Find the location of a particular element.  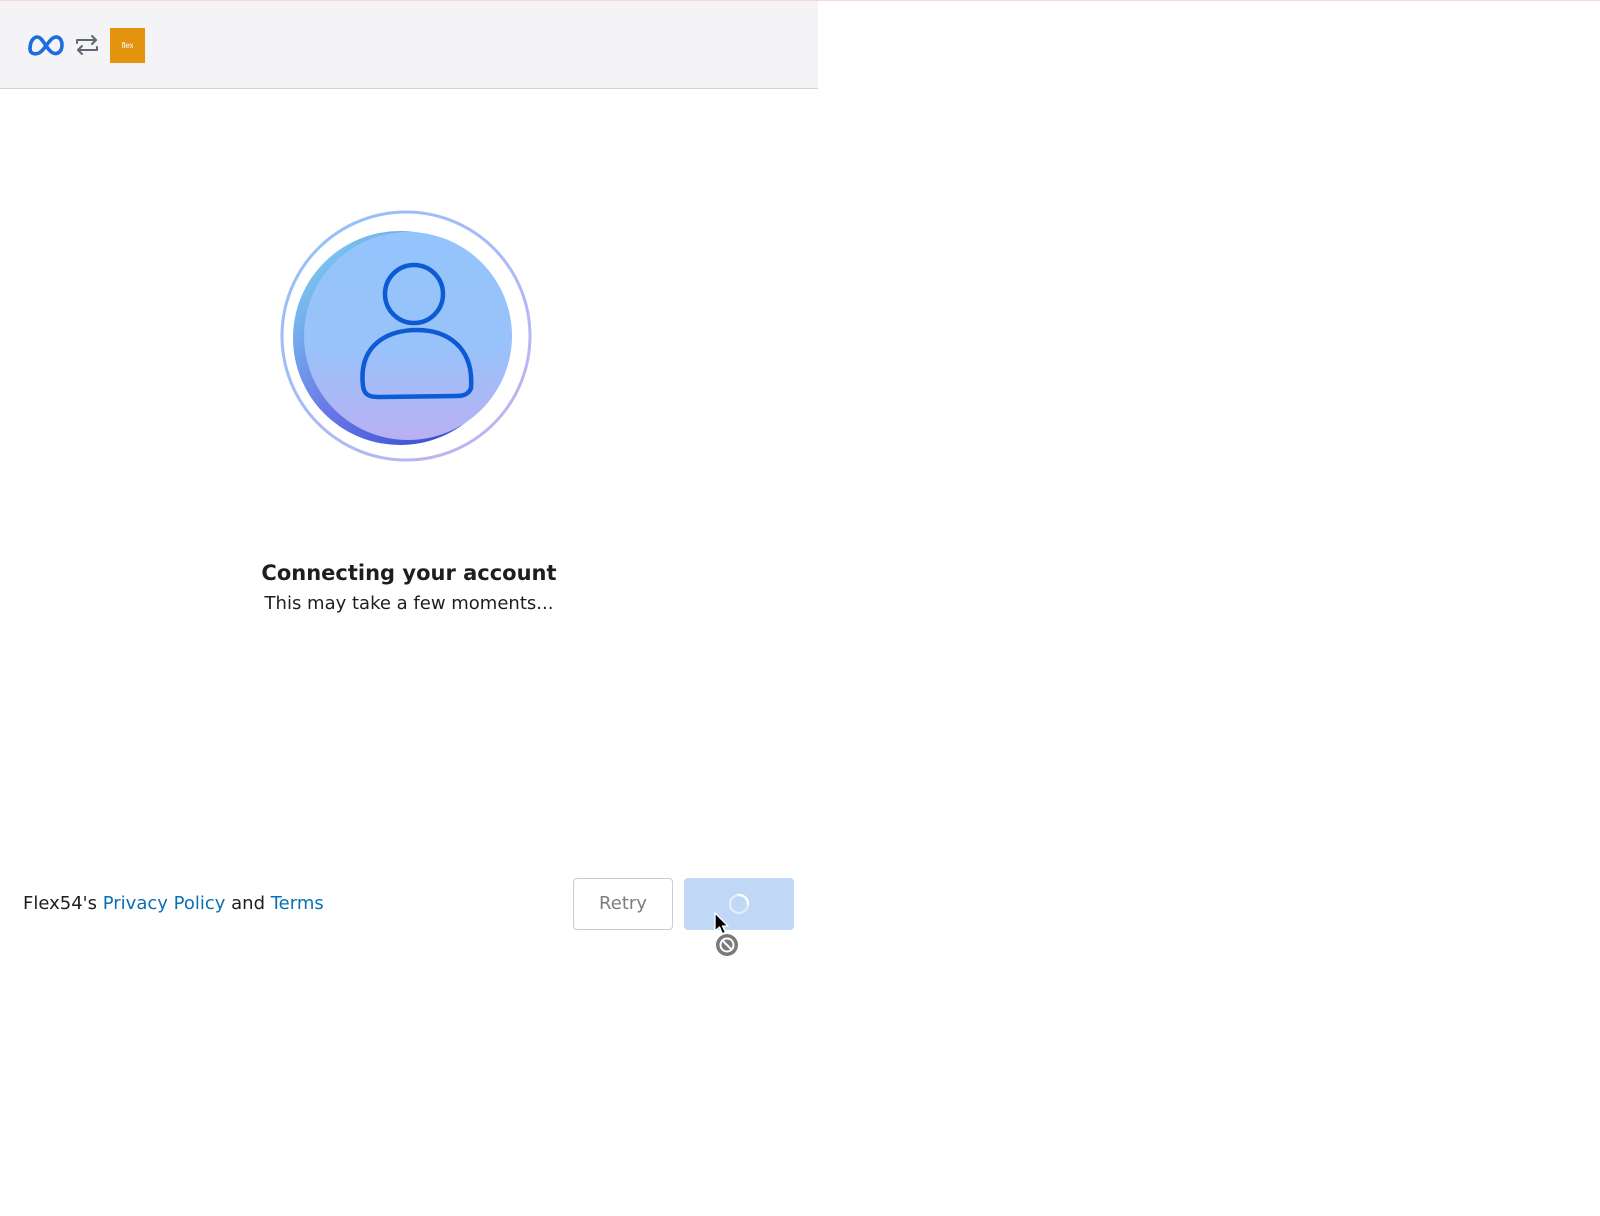

flex-app-logo: flex is located at coordinates (127, 45).